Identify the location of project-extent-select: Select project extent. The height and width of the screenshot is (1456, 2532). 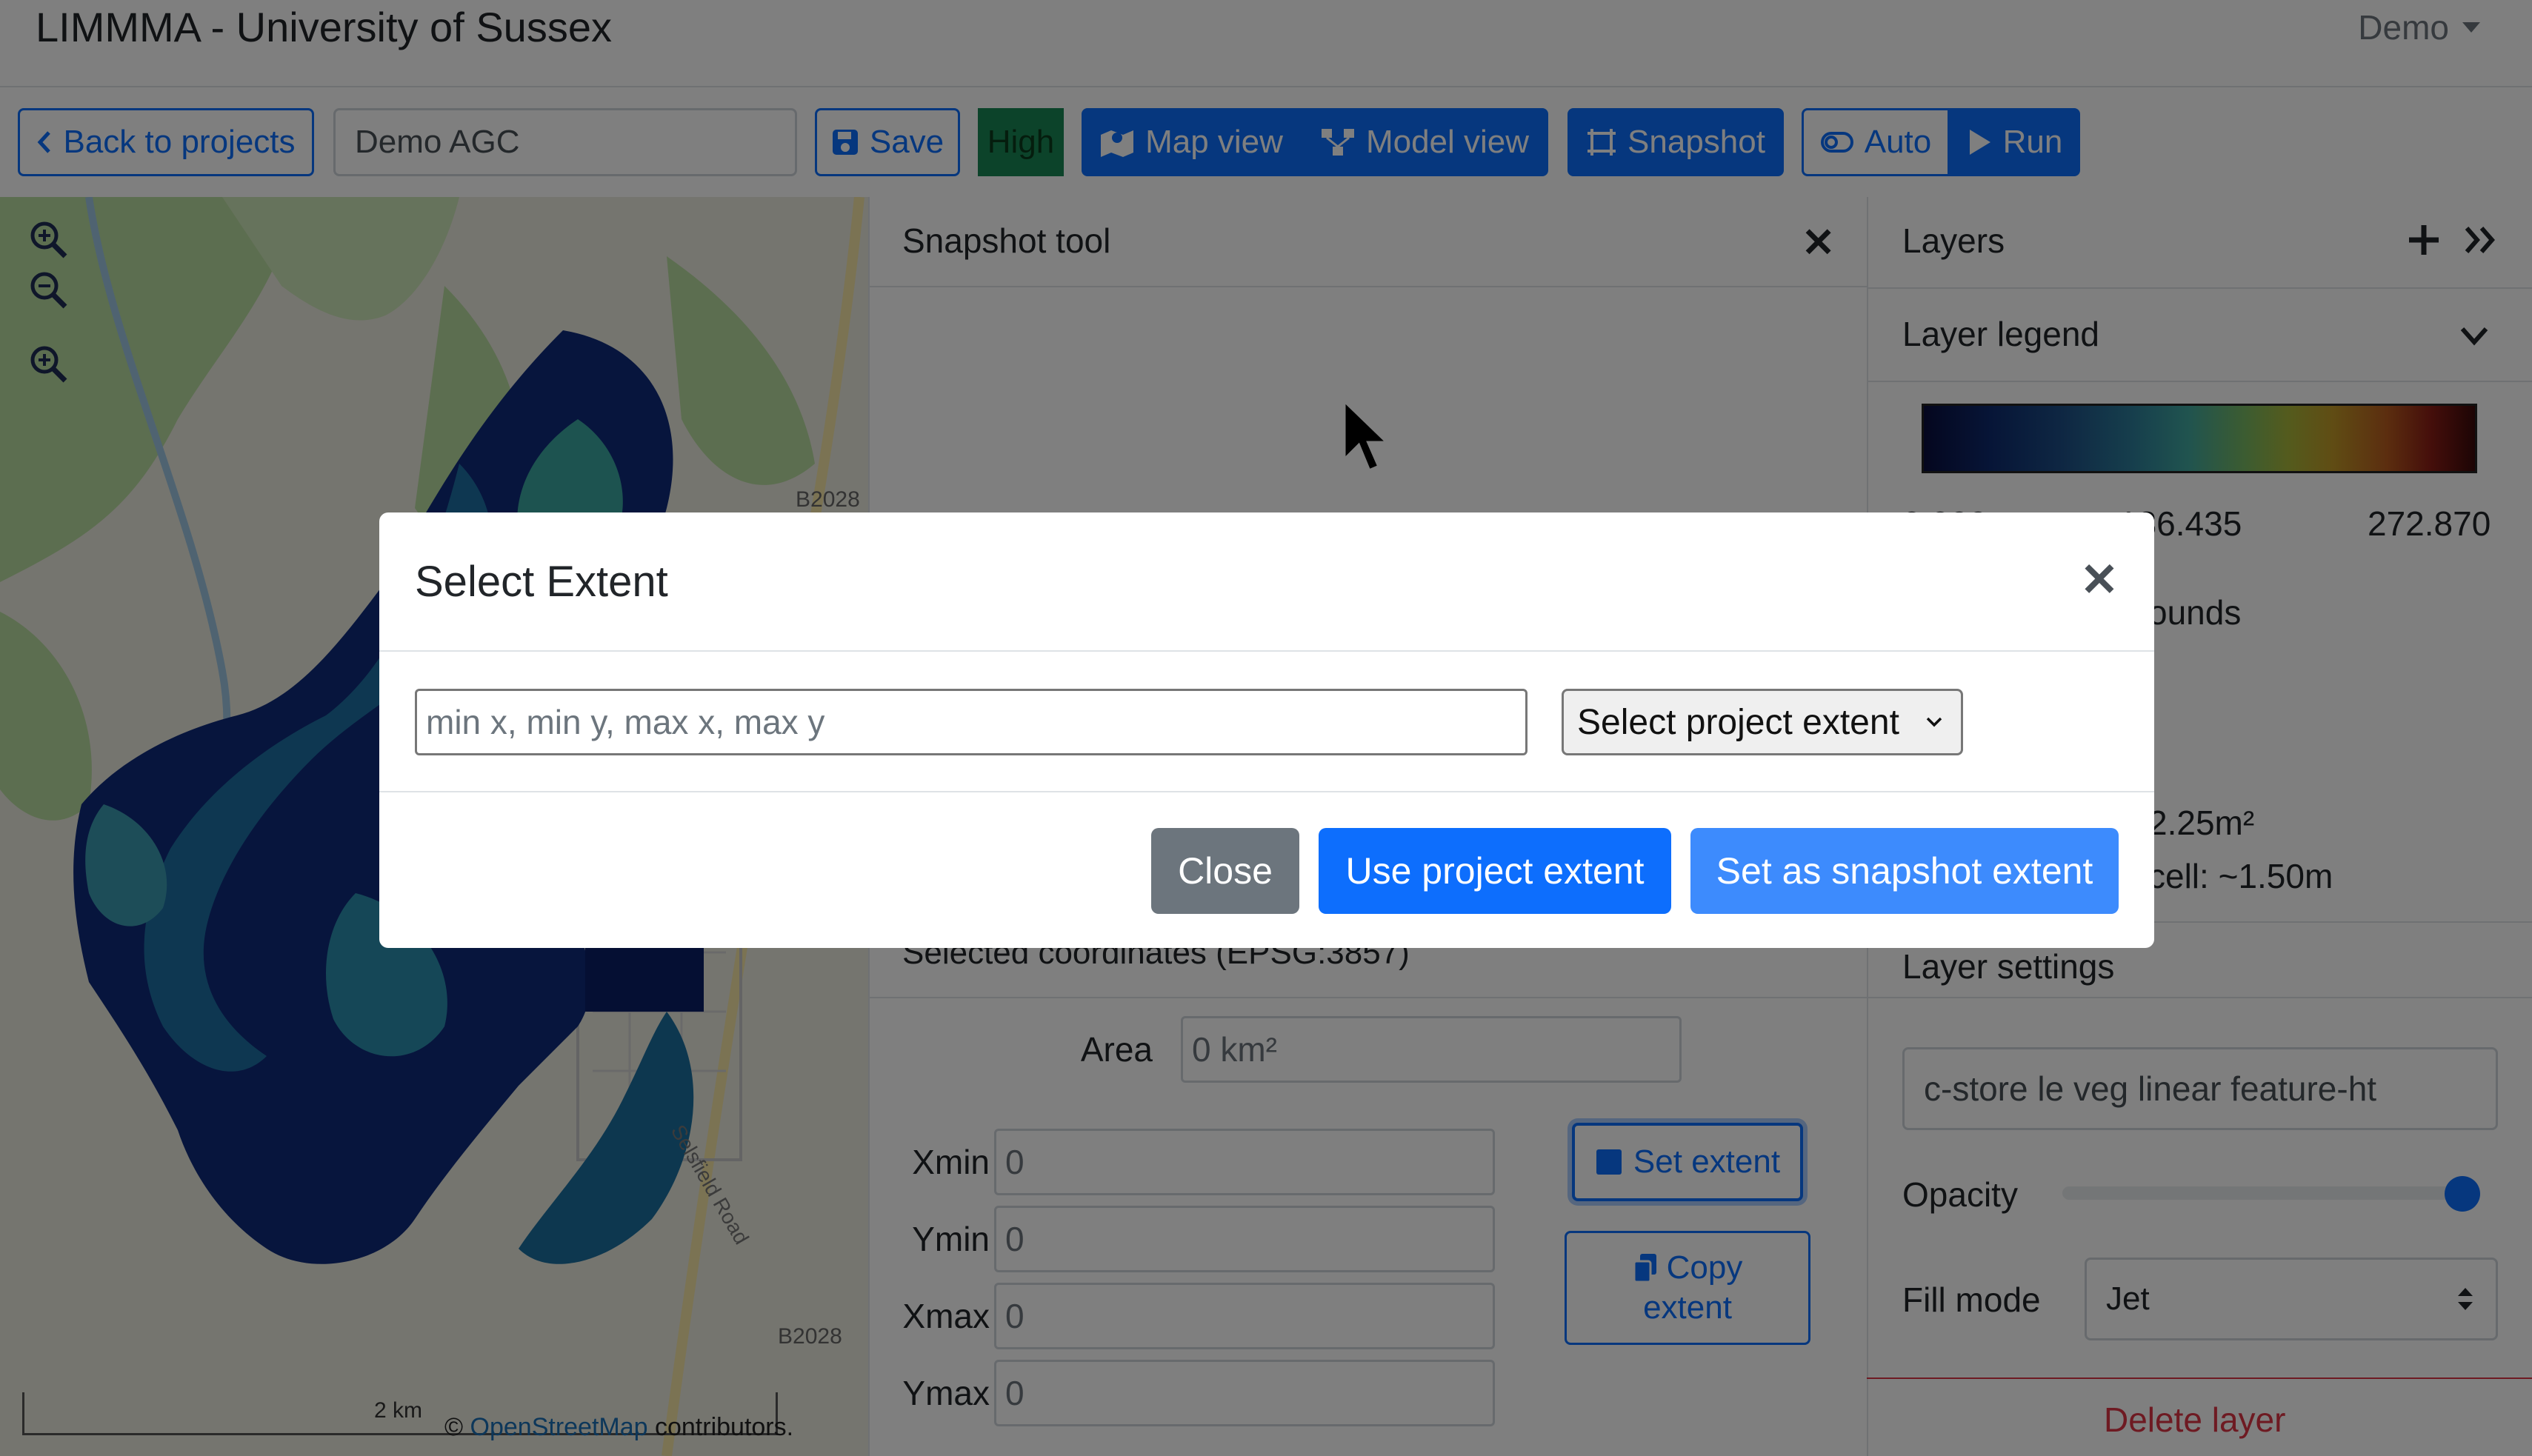
(1762, 722).